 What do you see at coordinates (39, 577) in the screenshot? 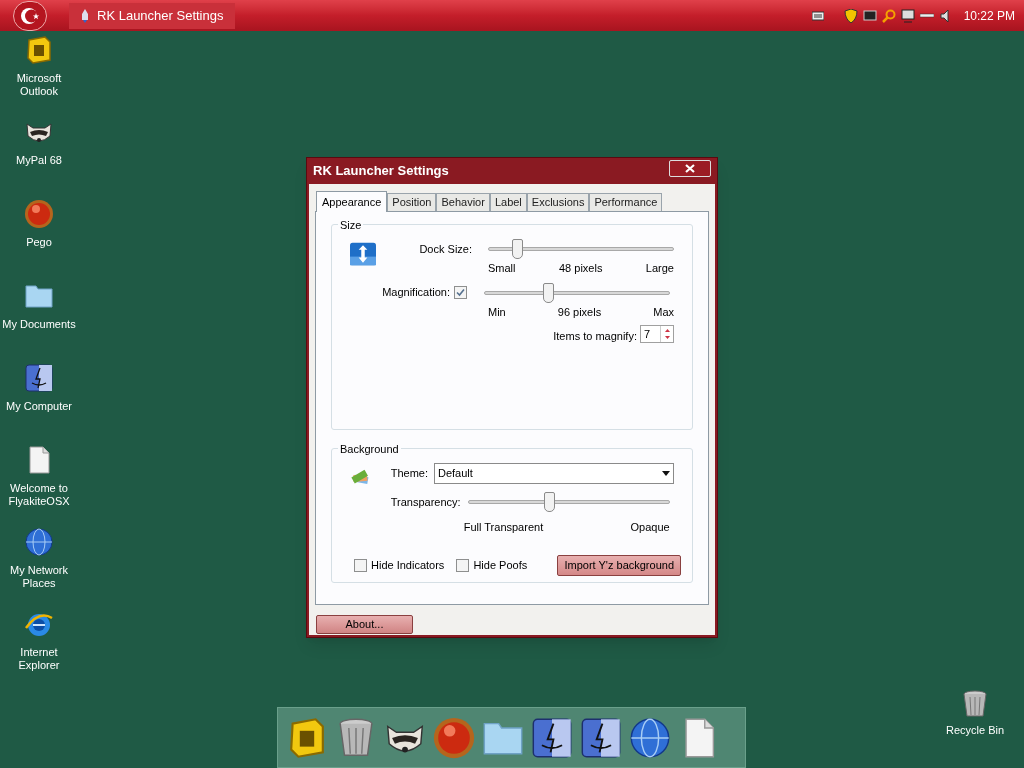
I see `desktop-icon-label: My Network Places` at bounding box center [39, 577].